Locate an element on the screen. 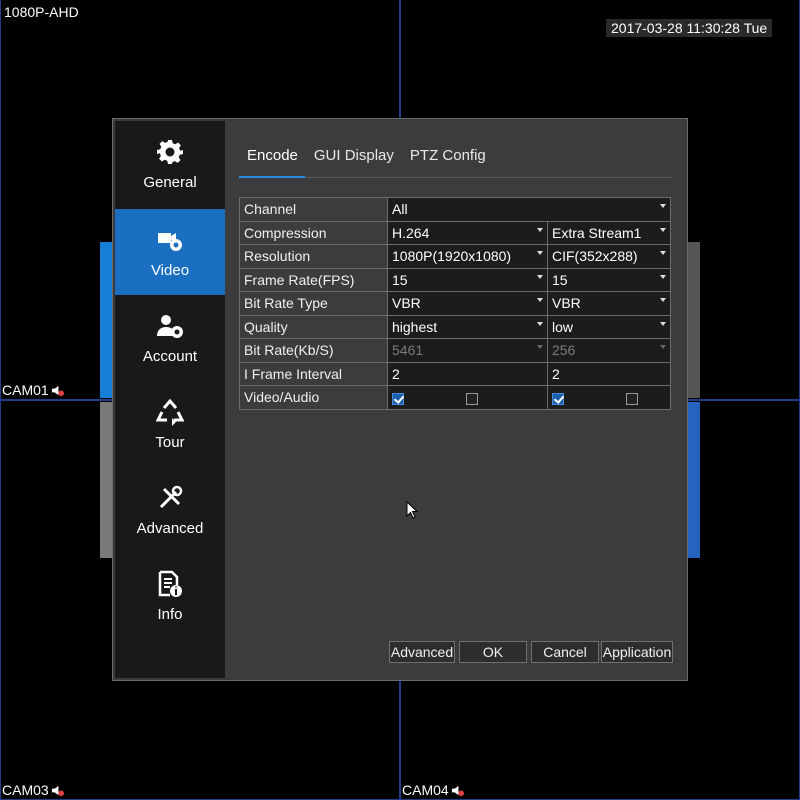  extra-video-checkbox is located at coordinates (557, 398).